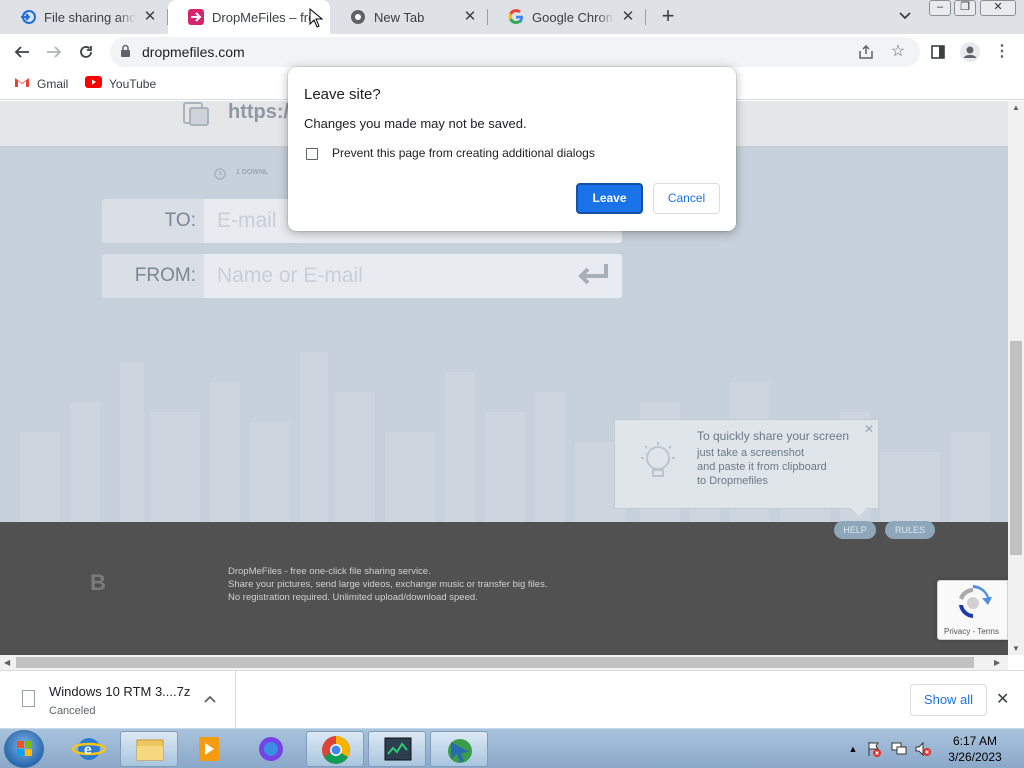 The height and width of the screenshot is (768, 1024). I want to click on tip-line: and paste it from clipboard, so click(762, 467).